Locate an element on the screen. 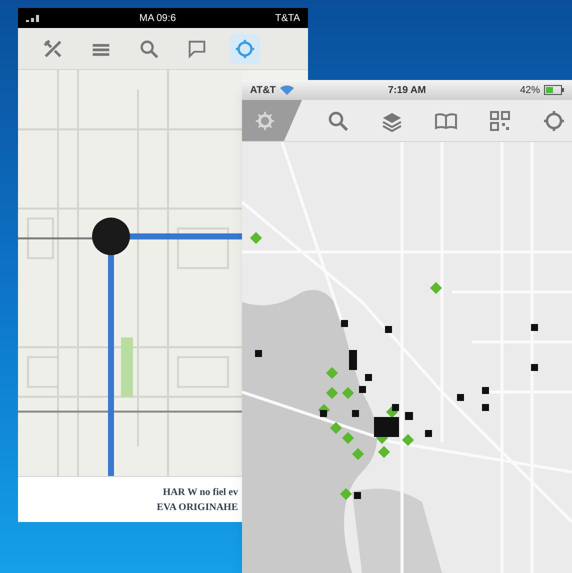  status-time: MA 09:6 is located at coordinates (157, 19).